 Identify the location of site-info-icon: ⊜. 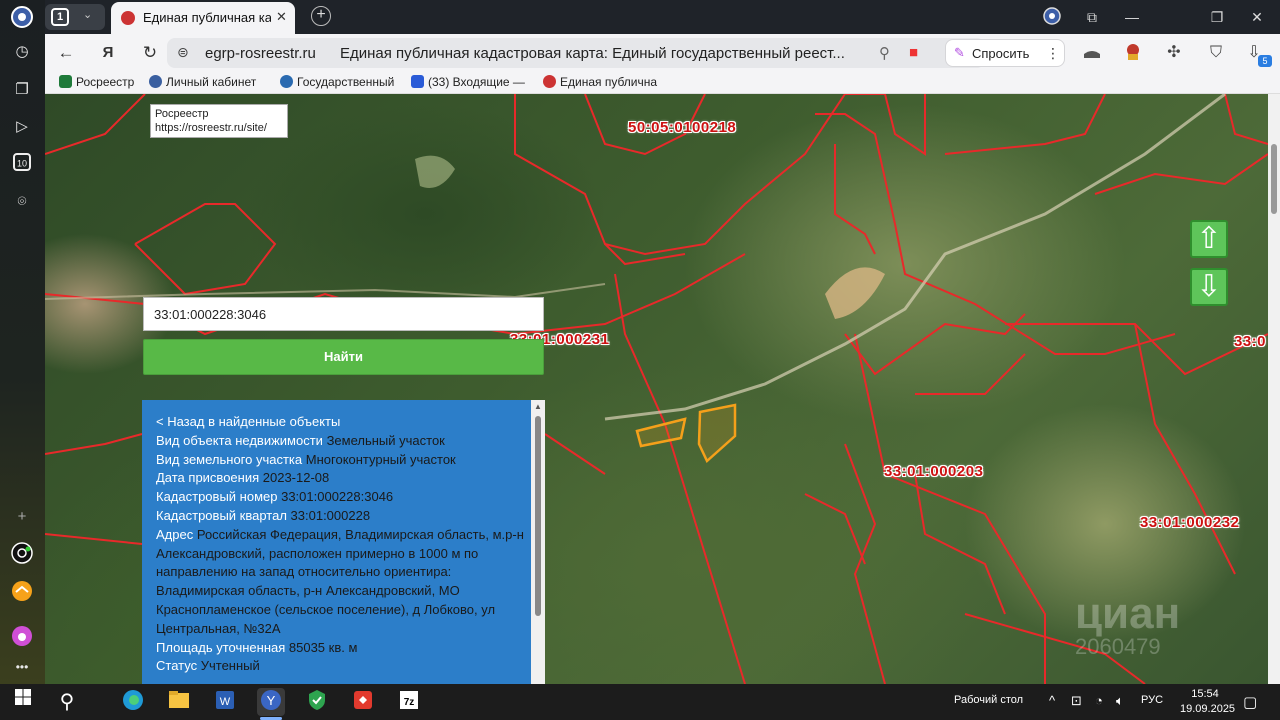
(183, 52).